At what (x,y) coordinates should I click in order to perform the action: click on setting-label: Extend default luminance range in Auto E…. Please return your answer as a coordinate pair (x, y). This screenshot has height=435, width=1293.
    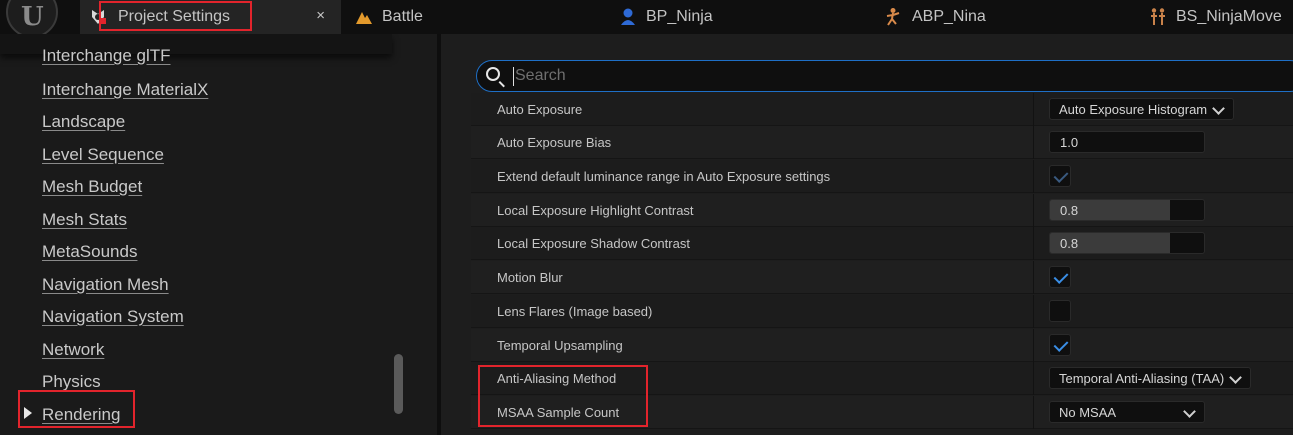
    Looking at the image, I should click on (664, 176).